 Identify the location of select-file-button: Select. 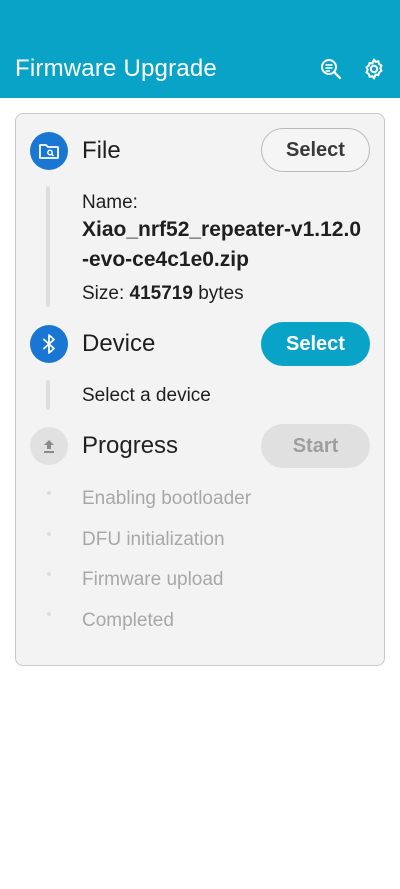
(315, 150).